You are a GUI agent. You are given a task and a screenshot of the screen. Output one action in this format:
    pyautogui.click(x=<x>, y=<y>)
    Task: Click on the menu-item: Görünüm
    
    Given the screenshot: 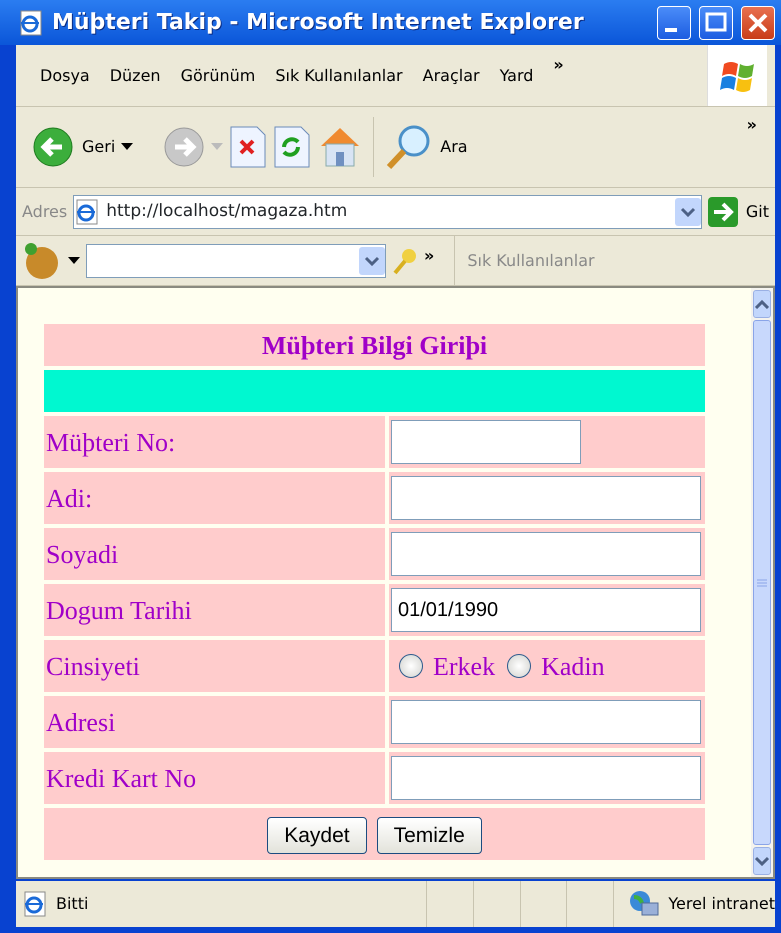 What is the action you would take?
    pyautogui.click(x=218, y=76)
    